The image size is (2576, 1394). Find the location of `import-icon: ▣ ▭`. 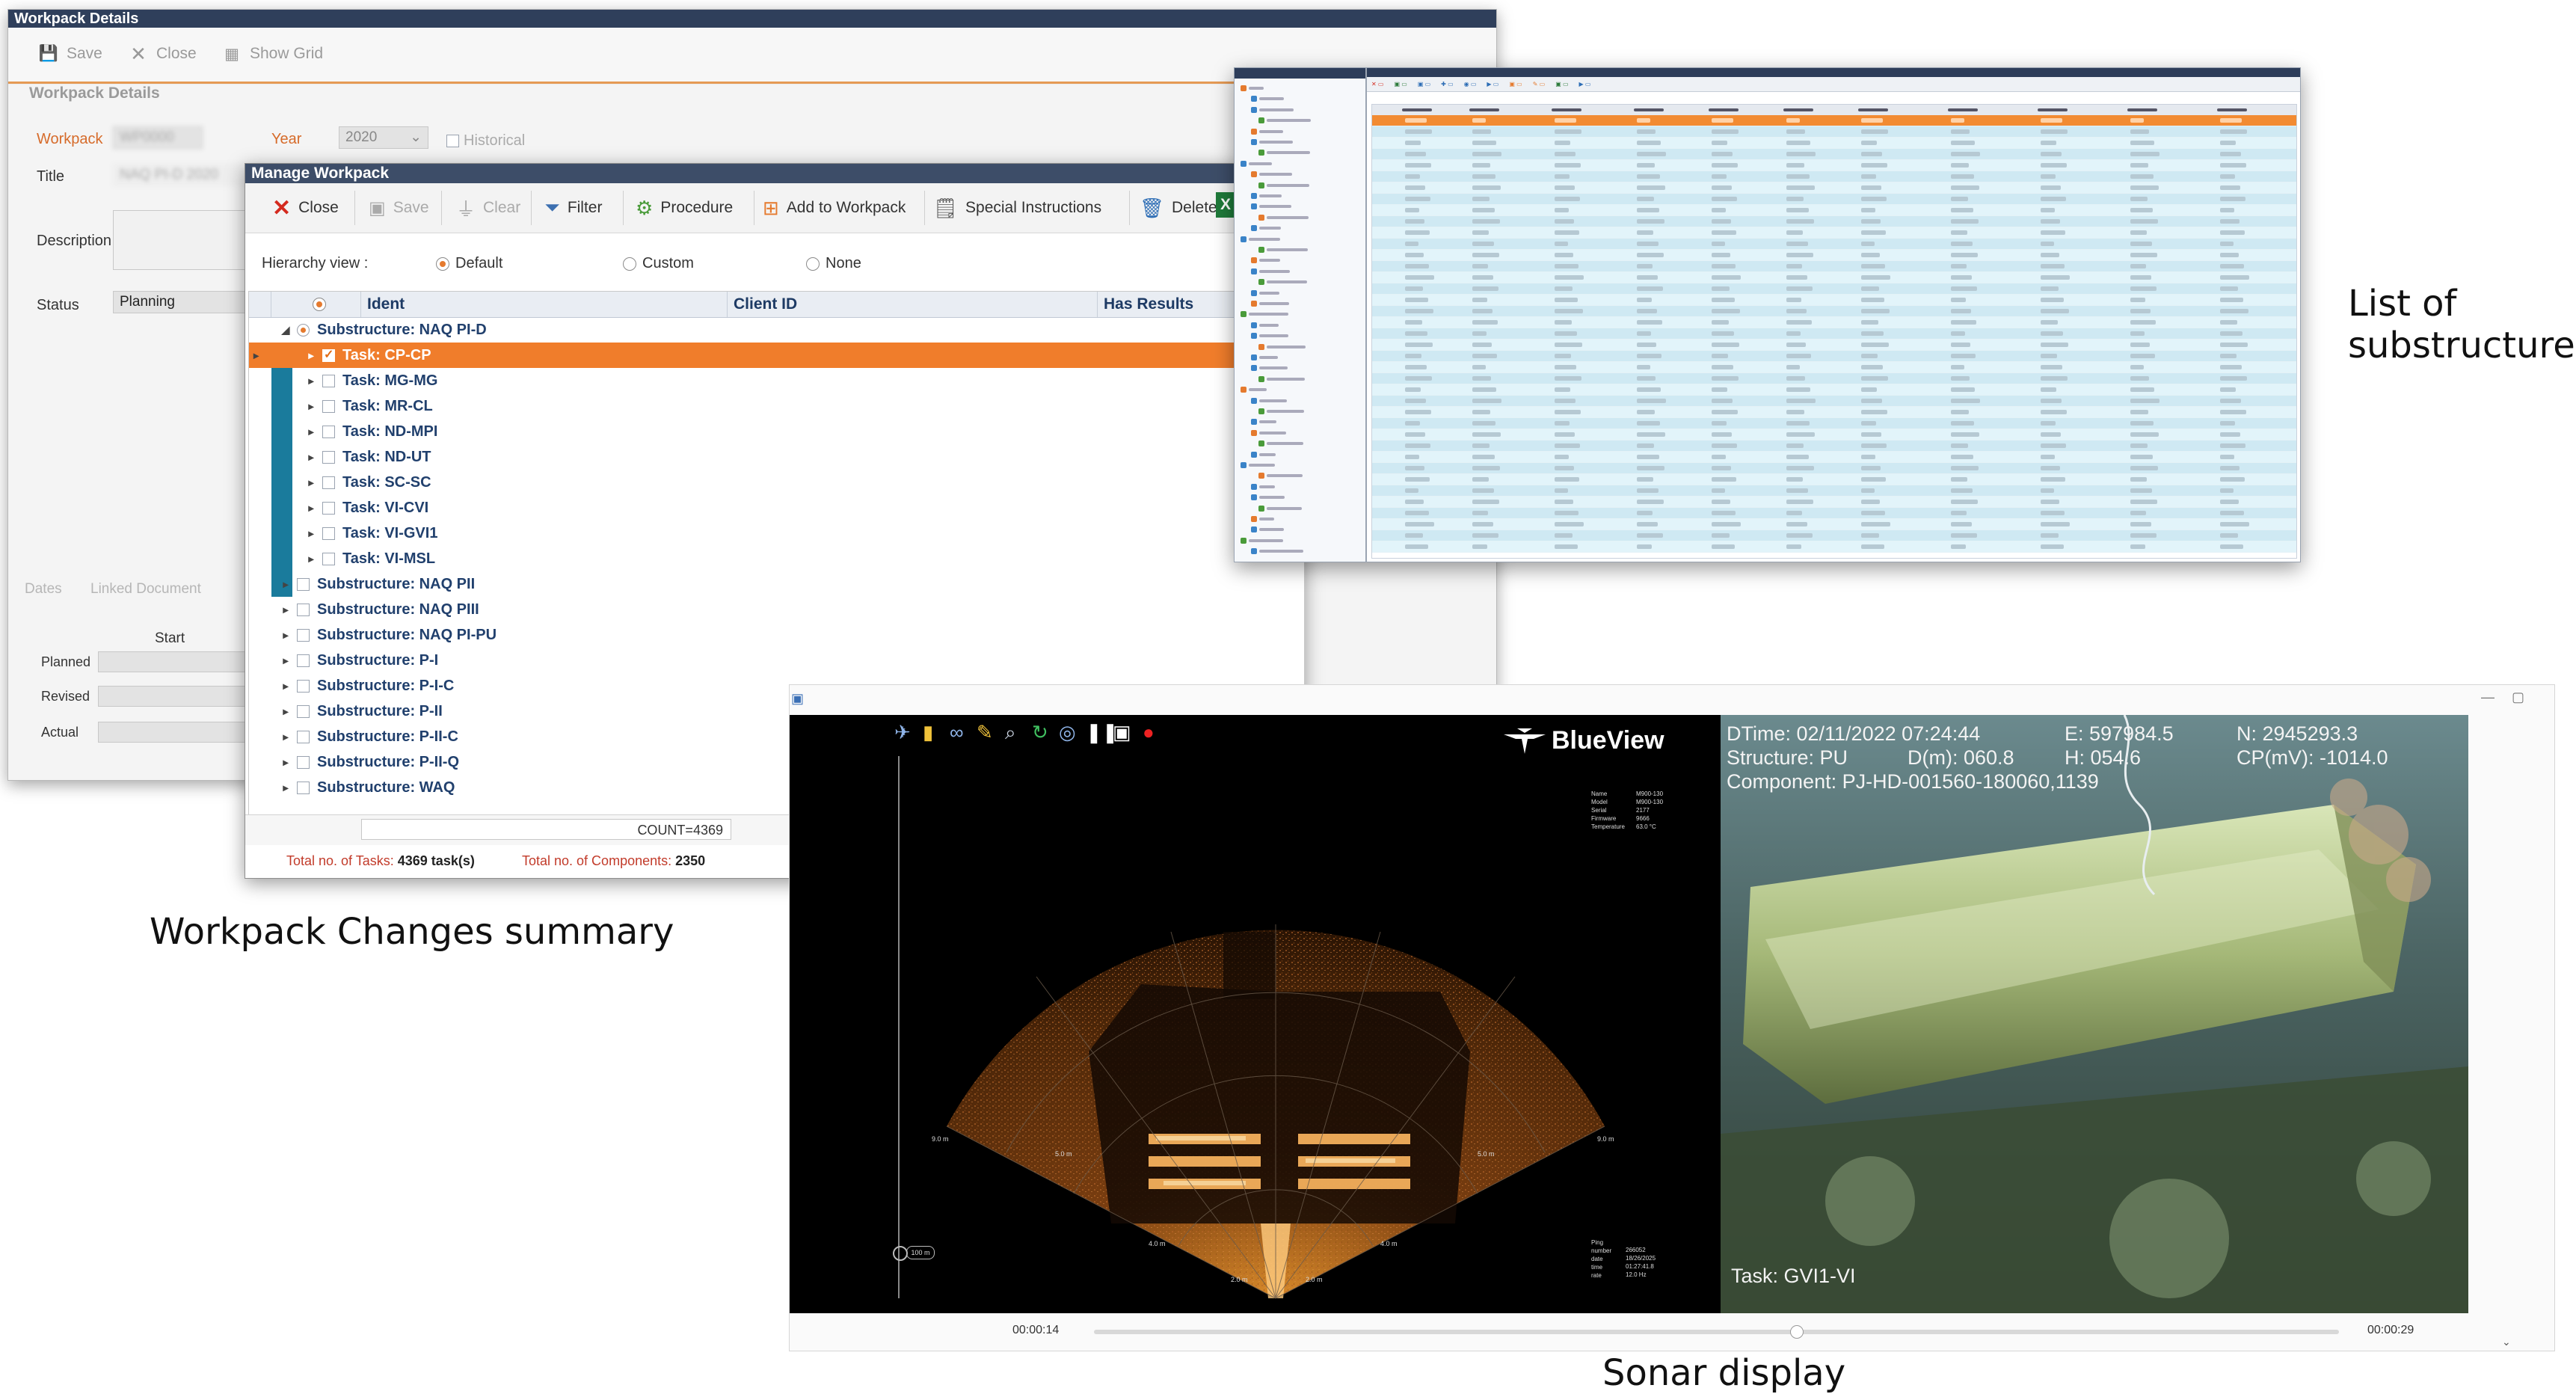

import-icon: ▣ ▭ is located at coordinates (1400, 84).